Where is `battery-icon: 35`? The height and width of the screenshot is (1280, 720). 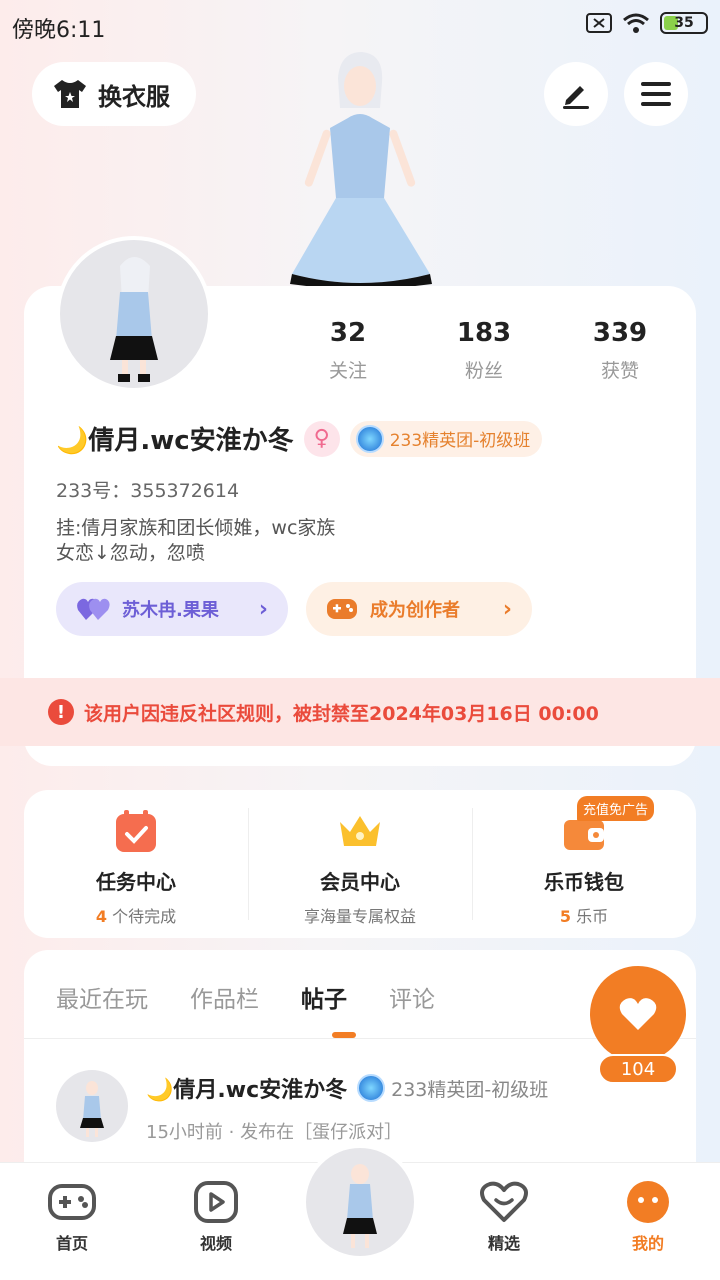 battery-icon: 35 is located at coordinates (684, 23).